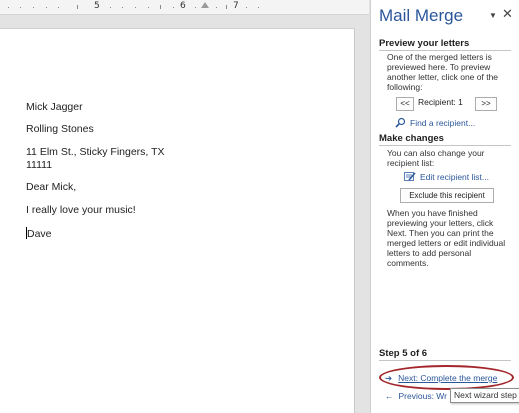 Image resolution: width=519 pixels, height=413 pixels. I want to click on changes-description: You can also change your recipient list:, so click(436, 158).